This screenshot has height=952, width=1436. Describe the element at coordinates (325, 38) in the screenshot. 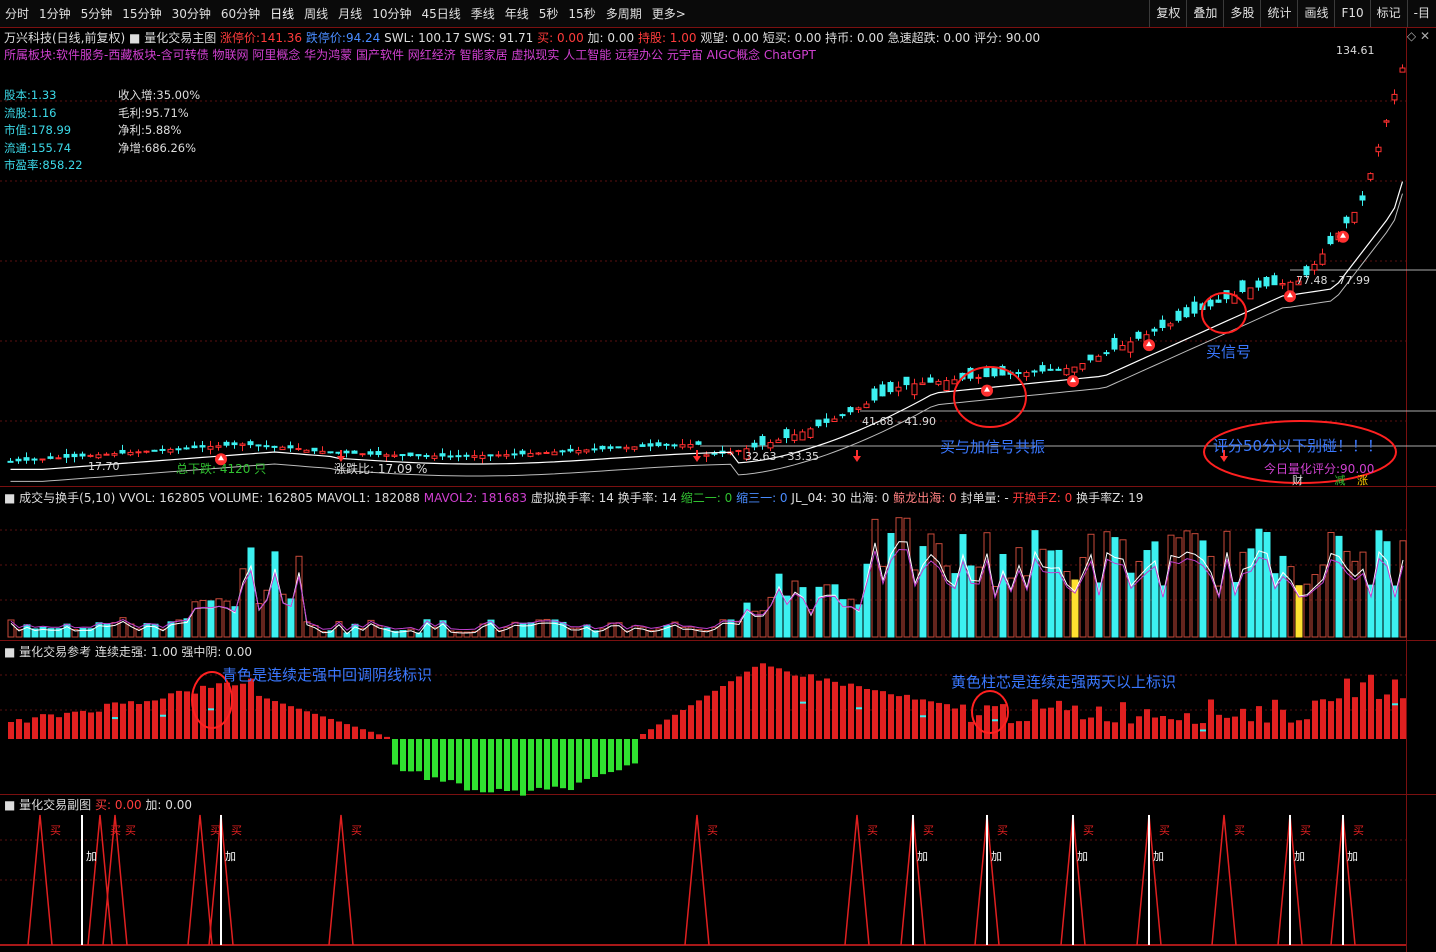

I see `limit-down-label: 跌停价:` at that location.